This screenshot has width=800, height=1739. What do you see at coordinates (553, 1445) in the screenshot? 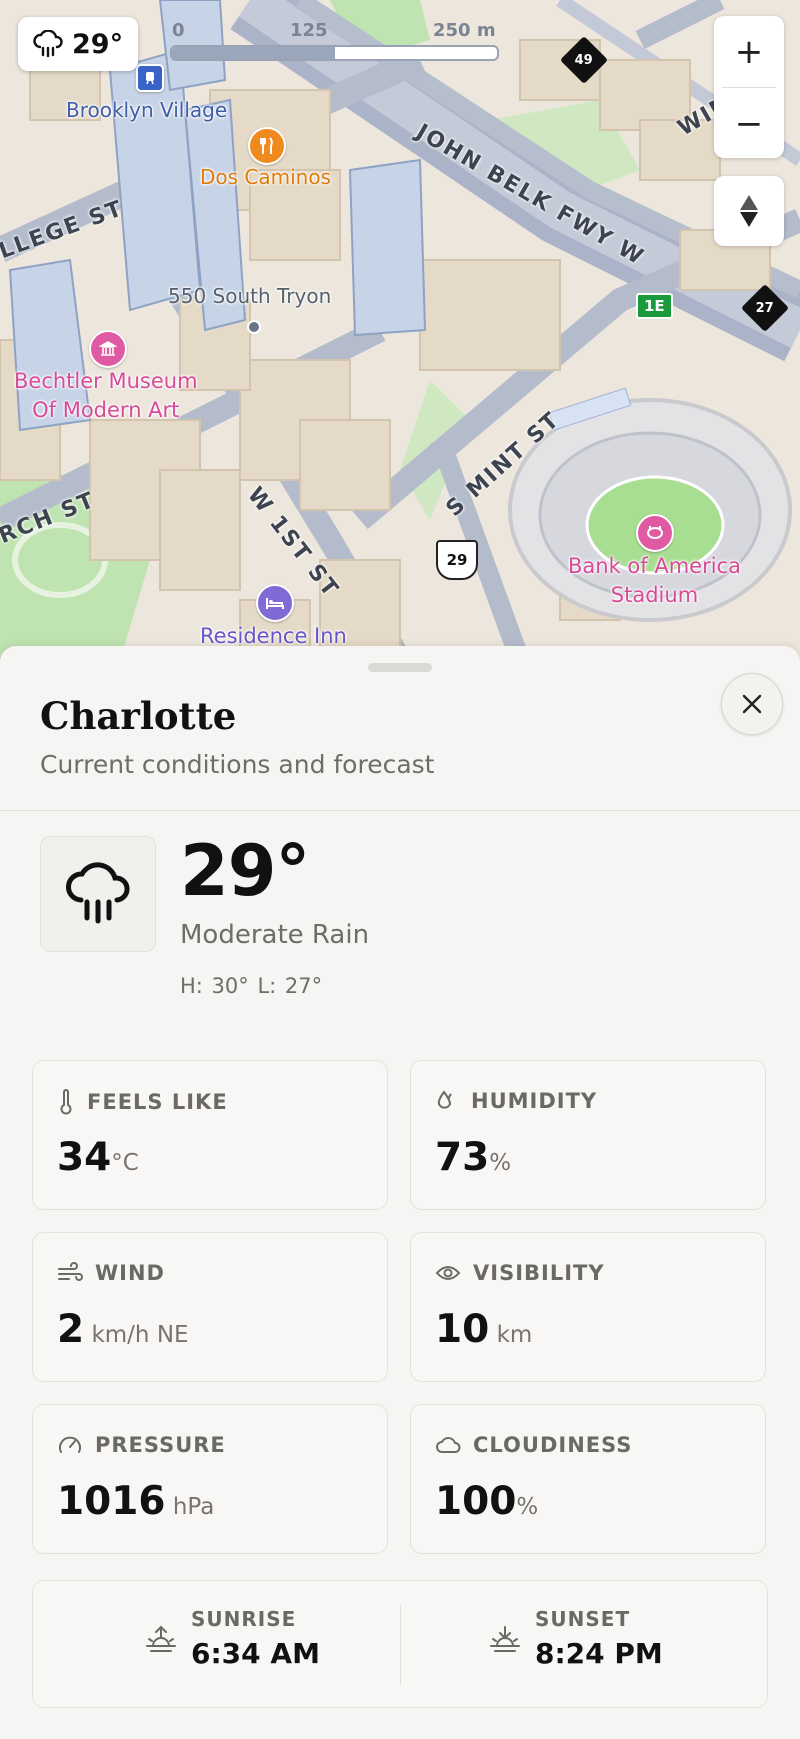
I see `metric-label: CLOUDINESS` at bounding box center [553, 1445].